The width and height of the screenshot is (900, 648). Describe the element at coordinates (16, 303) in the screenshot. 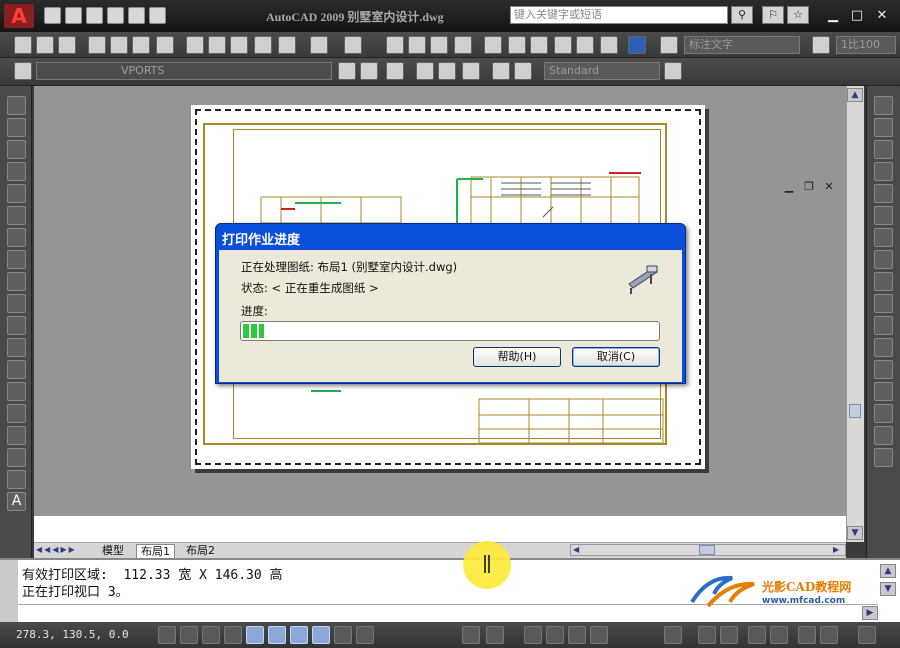

I see `ellipse-icon` at that location.